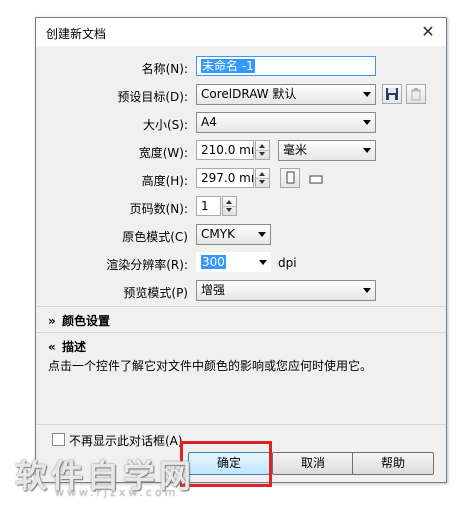 The height and width of the screenshot is (523, 467). I want to click on color-mode-select: CMYK, so click(233, 234).